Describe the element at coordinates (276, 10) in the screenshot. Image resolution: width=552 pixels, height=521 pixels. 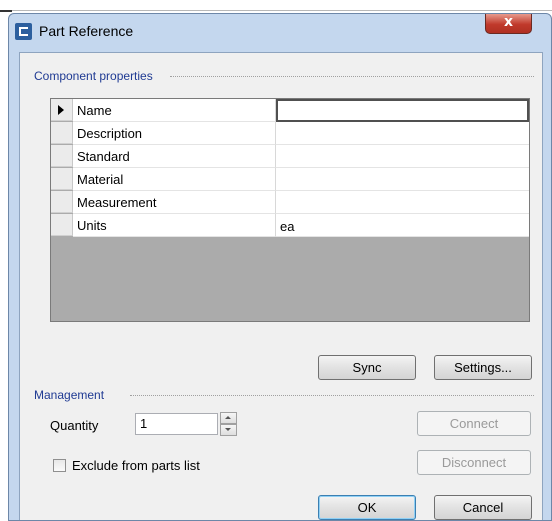
I see `top-edge-line` at that location.